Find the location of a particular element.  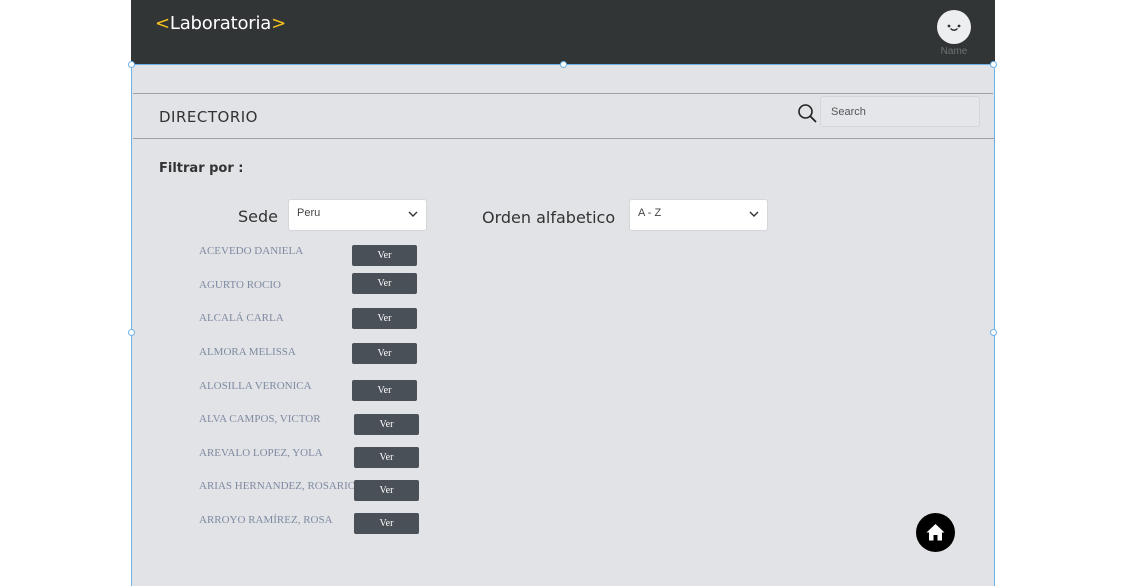

student-name: AREVALO LOPEZ, YOLA is located at coordinates (261, 453).